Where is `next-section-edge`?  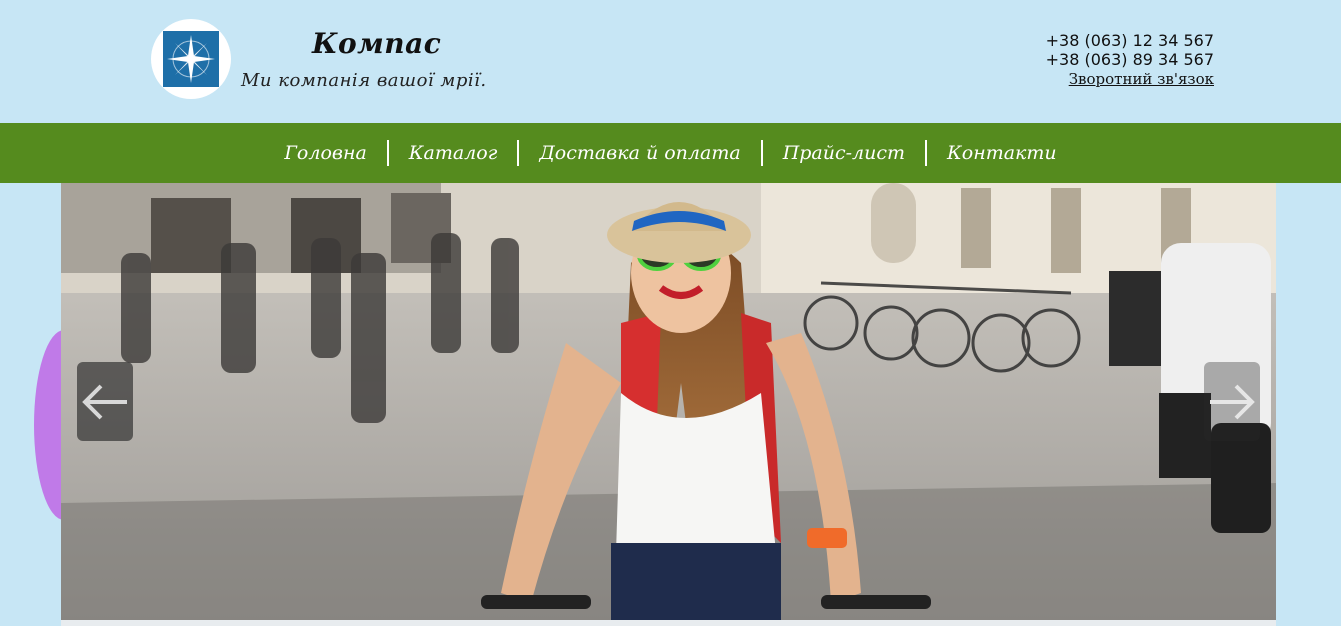 next-section-edge is located at coordinates (668, 623).